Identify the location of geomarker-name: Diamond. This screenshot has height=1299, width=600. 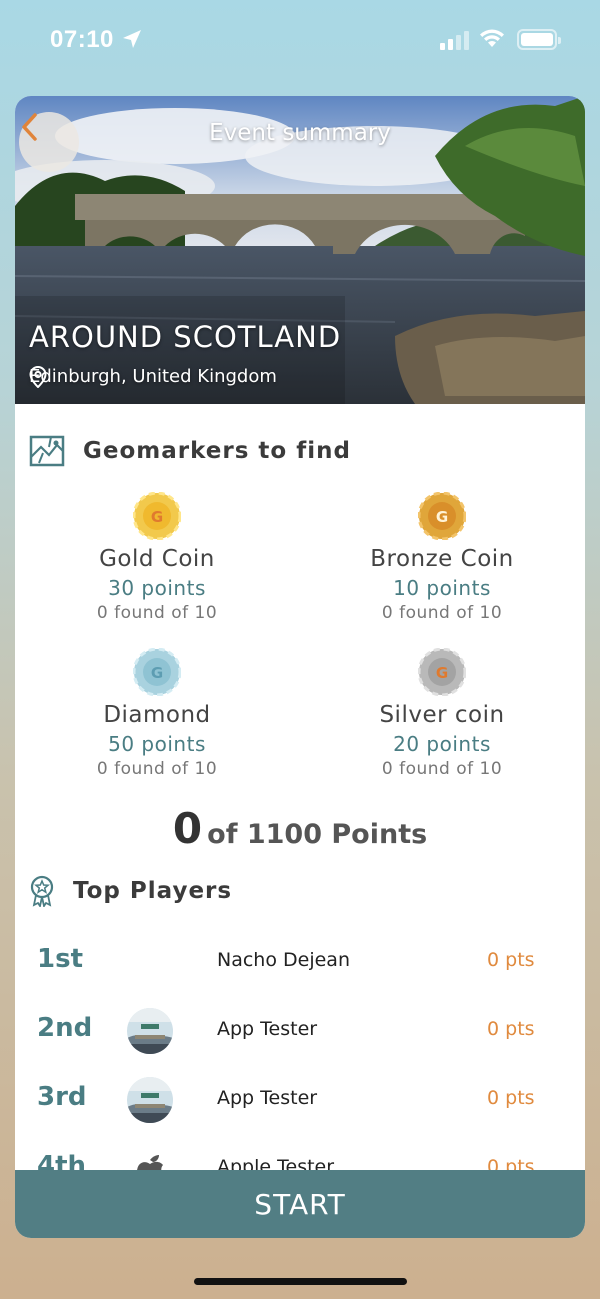
(157, 715).